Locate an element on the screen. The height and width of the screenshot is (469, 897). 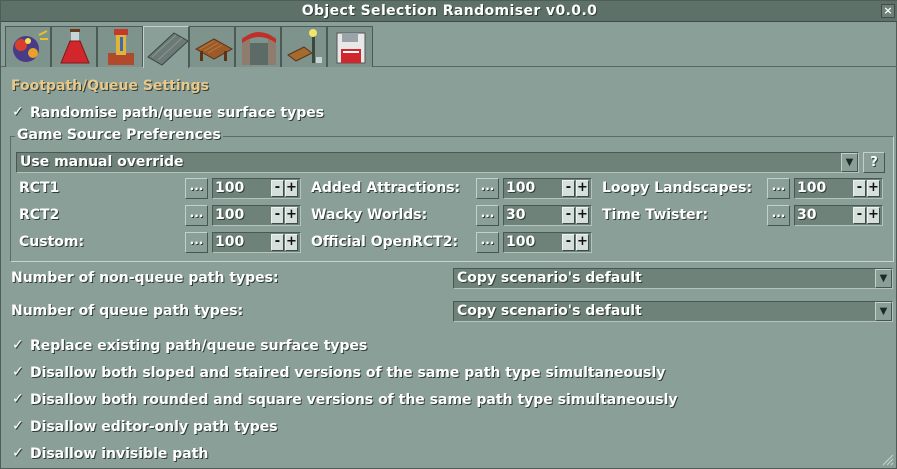
source-label-added-attractions: Added Attractions: is located at coordinates (386, 188).